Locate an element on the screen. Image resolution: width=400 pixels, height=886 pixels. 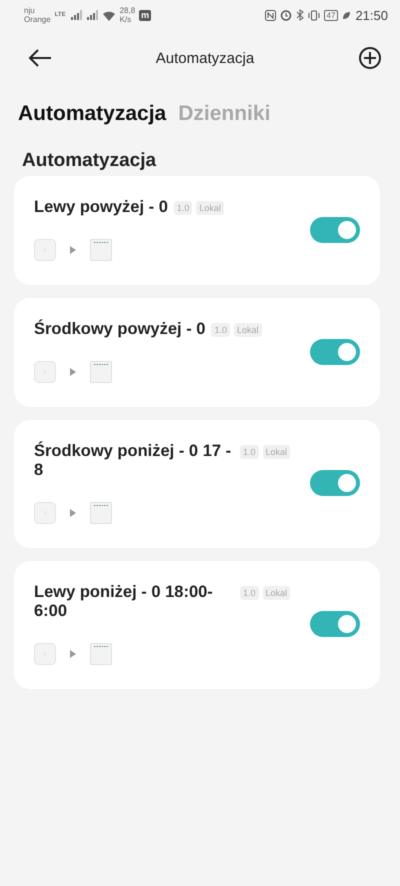
wifi-icon is located at coordinates (109, 15).